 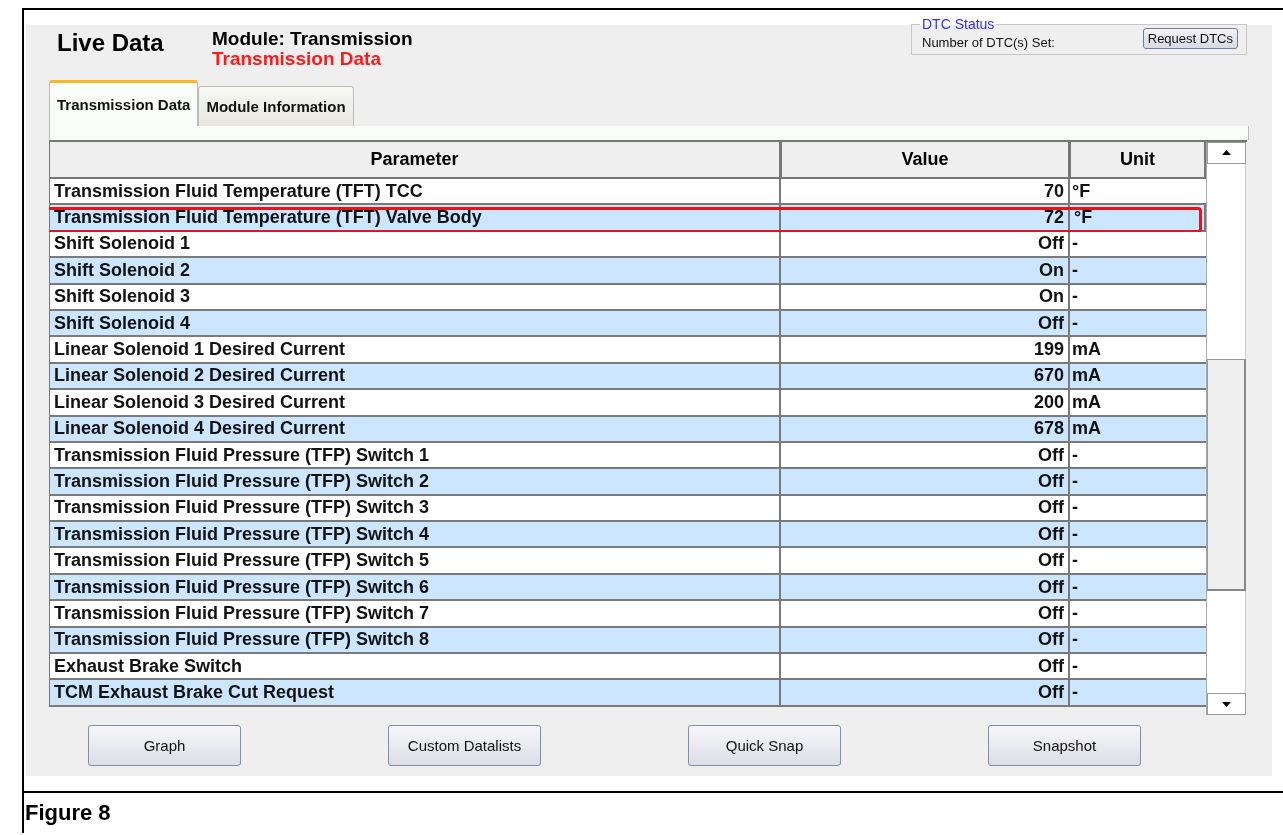 What do you see at coordinates (415, 588) in the screenshot?
I see `table-cell: Transmission Fluid Pressure (TFP) Switch 6` at bounding box center [415, 588].